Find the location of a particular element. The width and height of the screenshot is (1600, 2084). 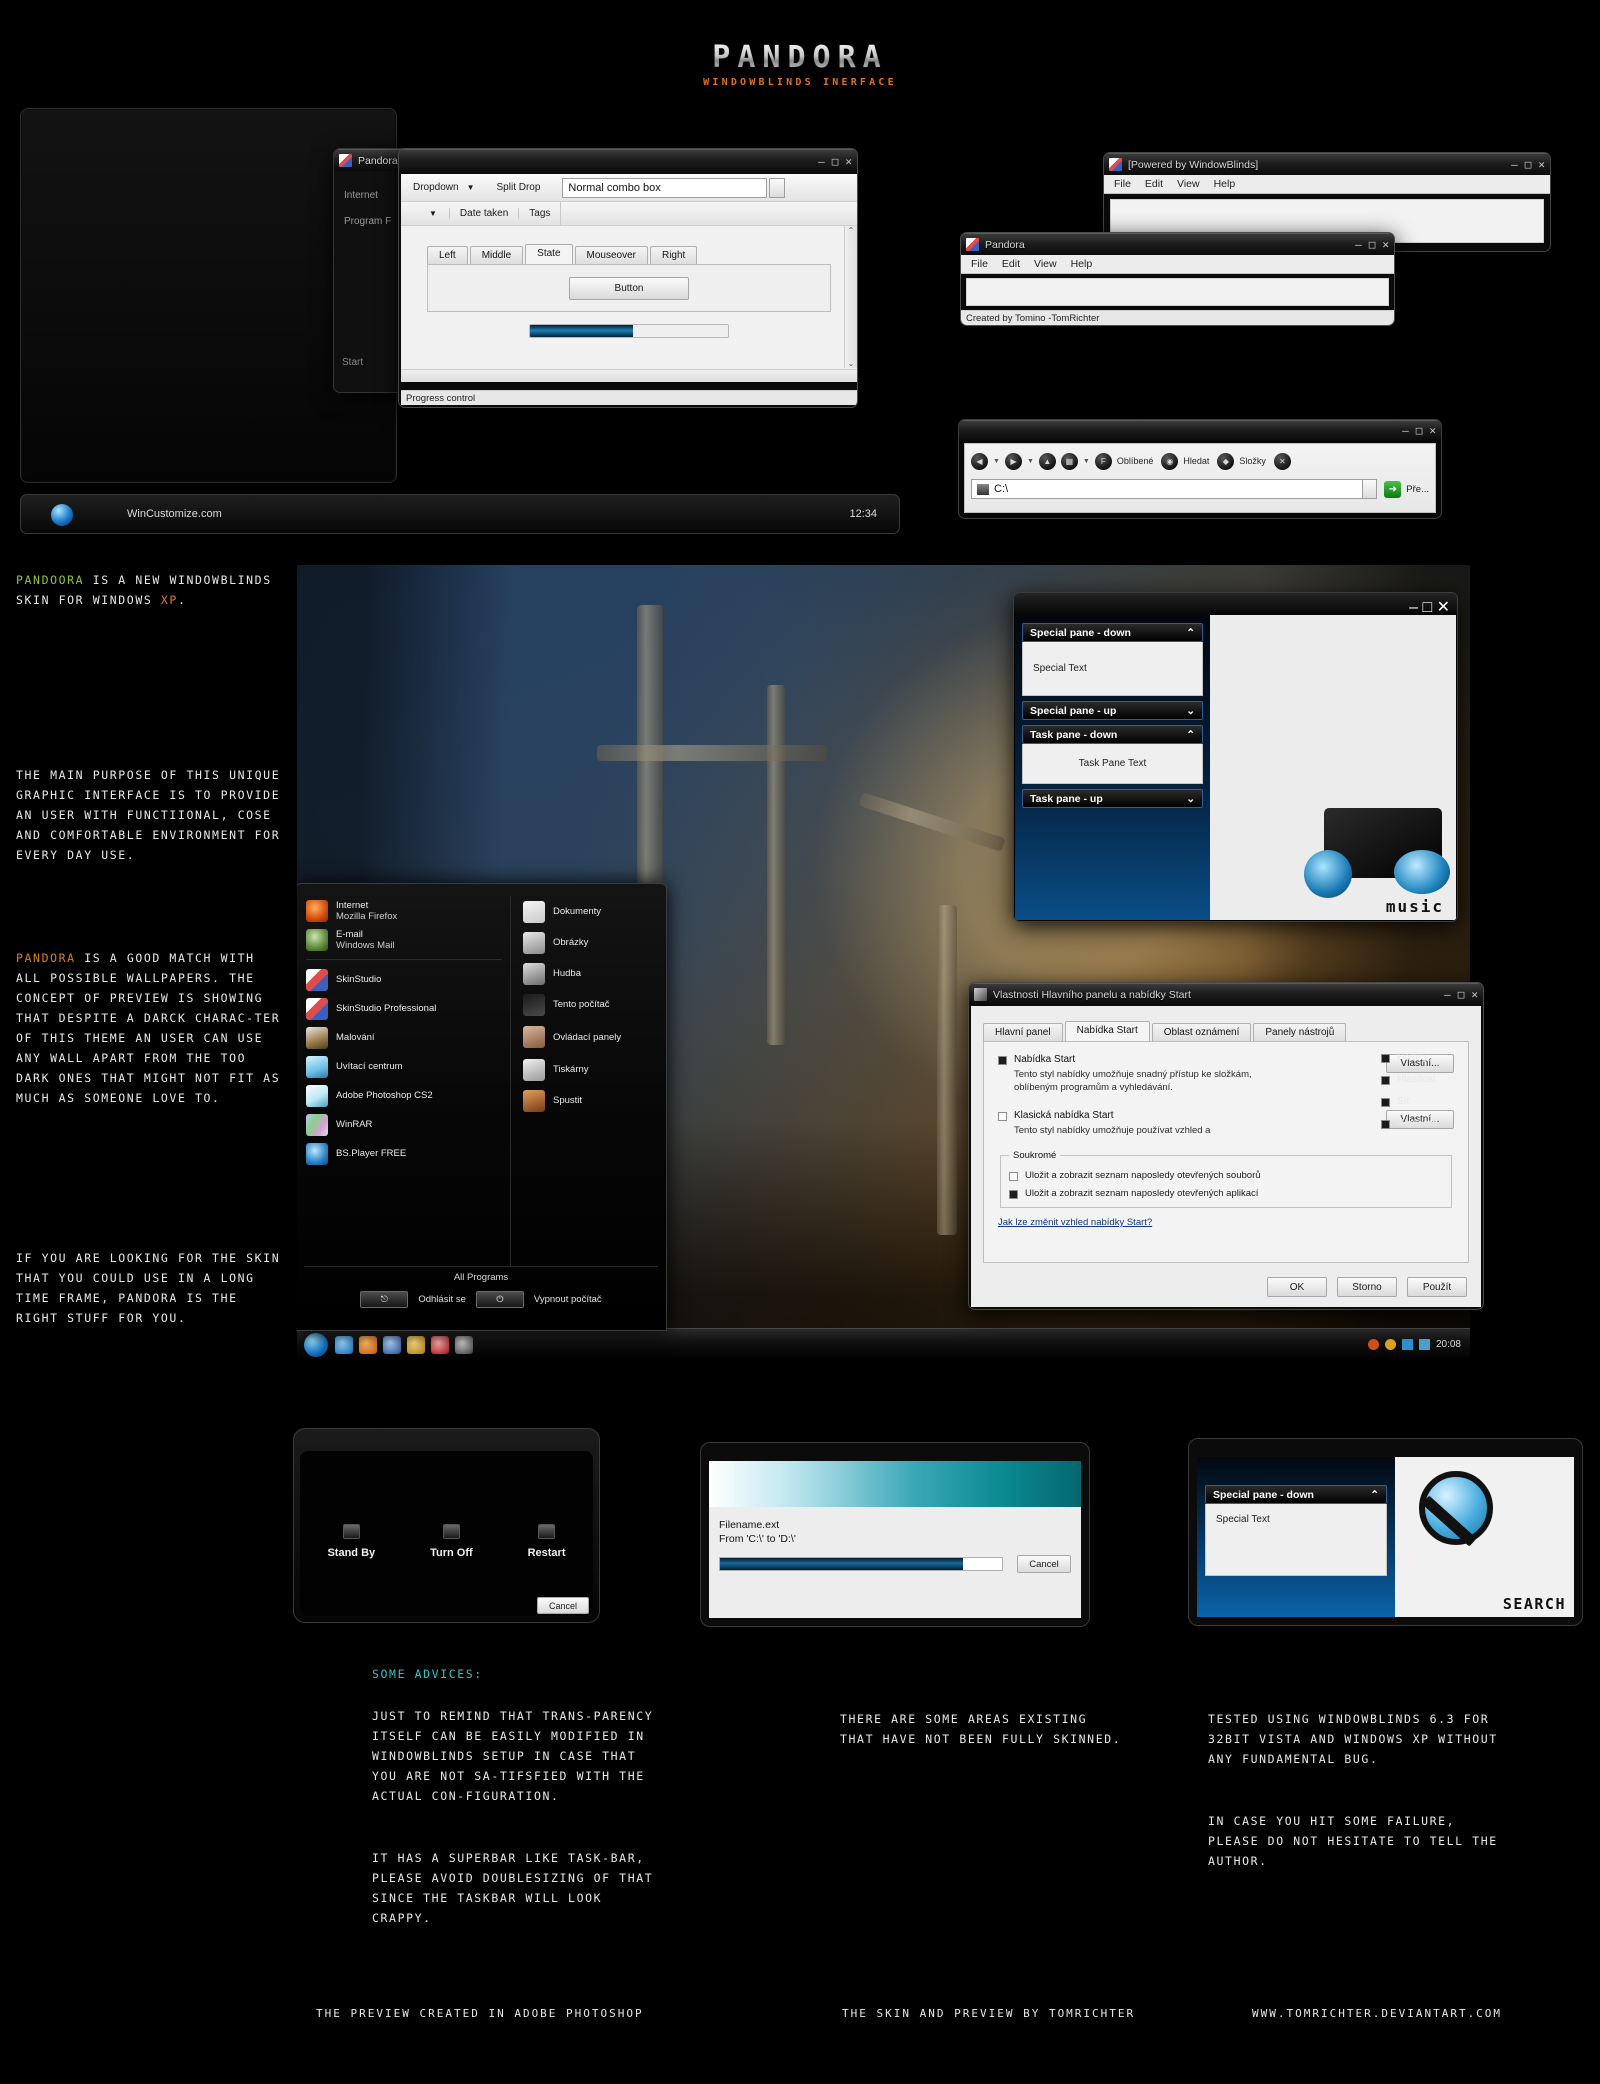

check-recent-files is located at coordinates (1013, 1176).